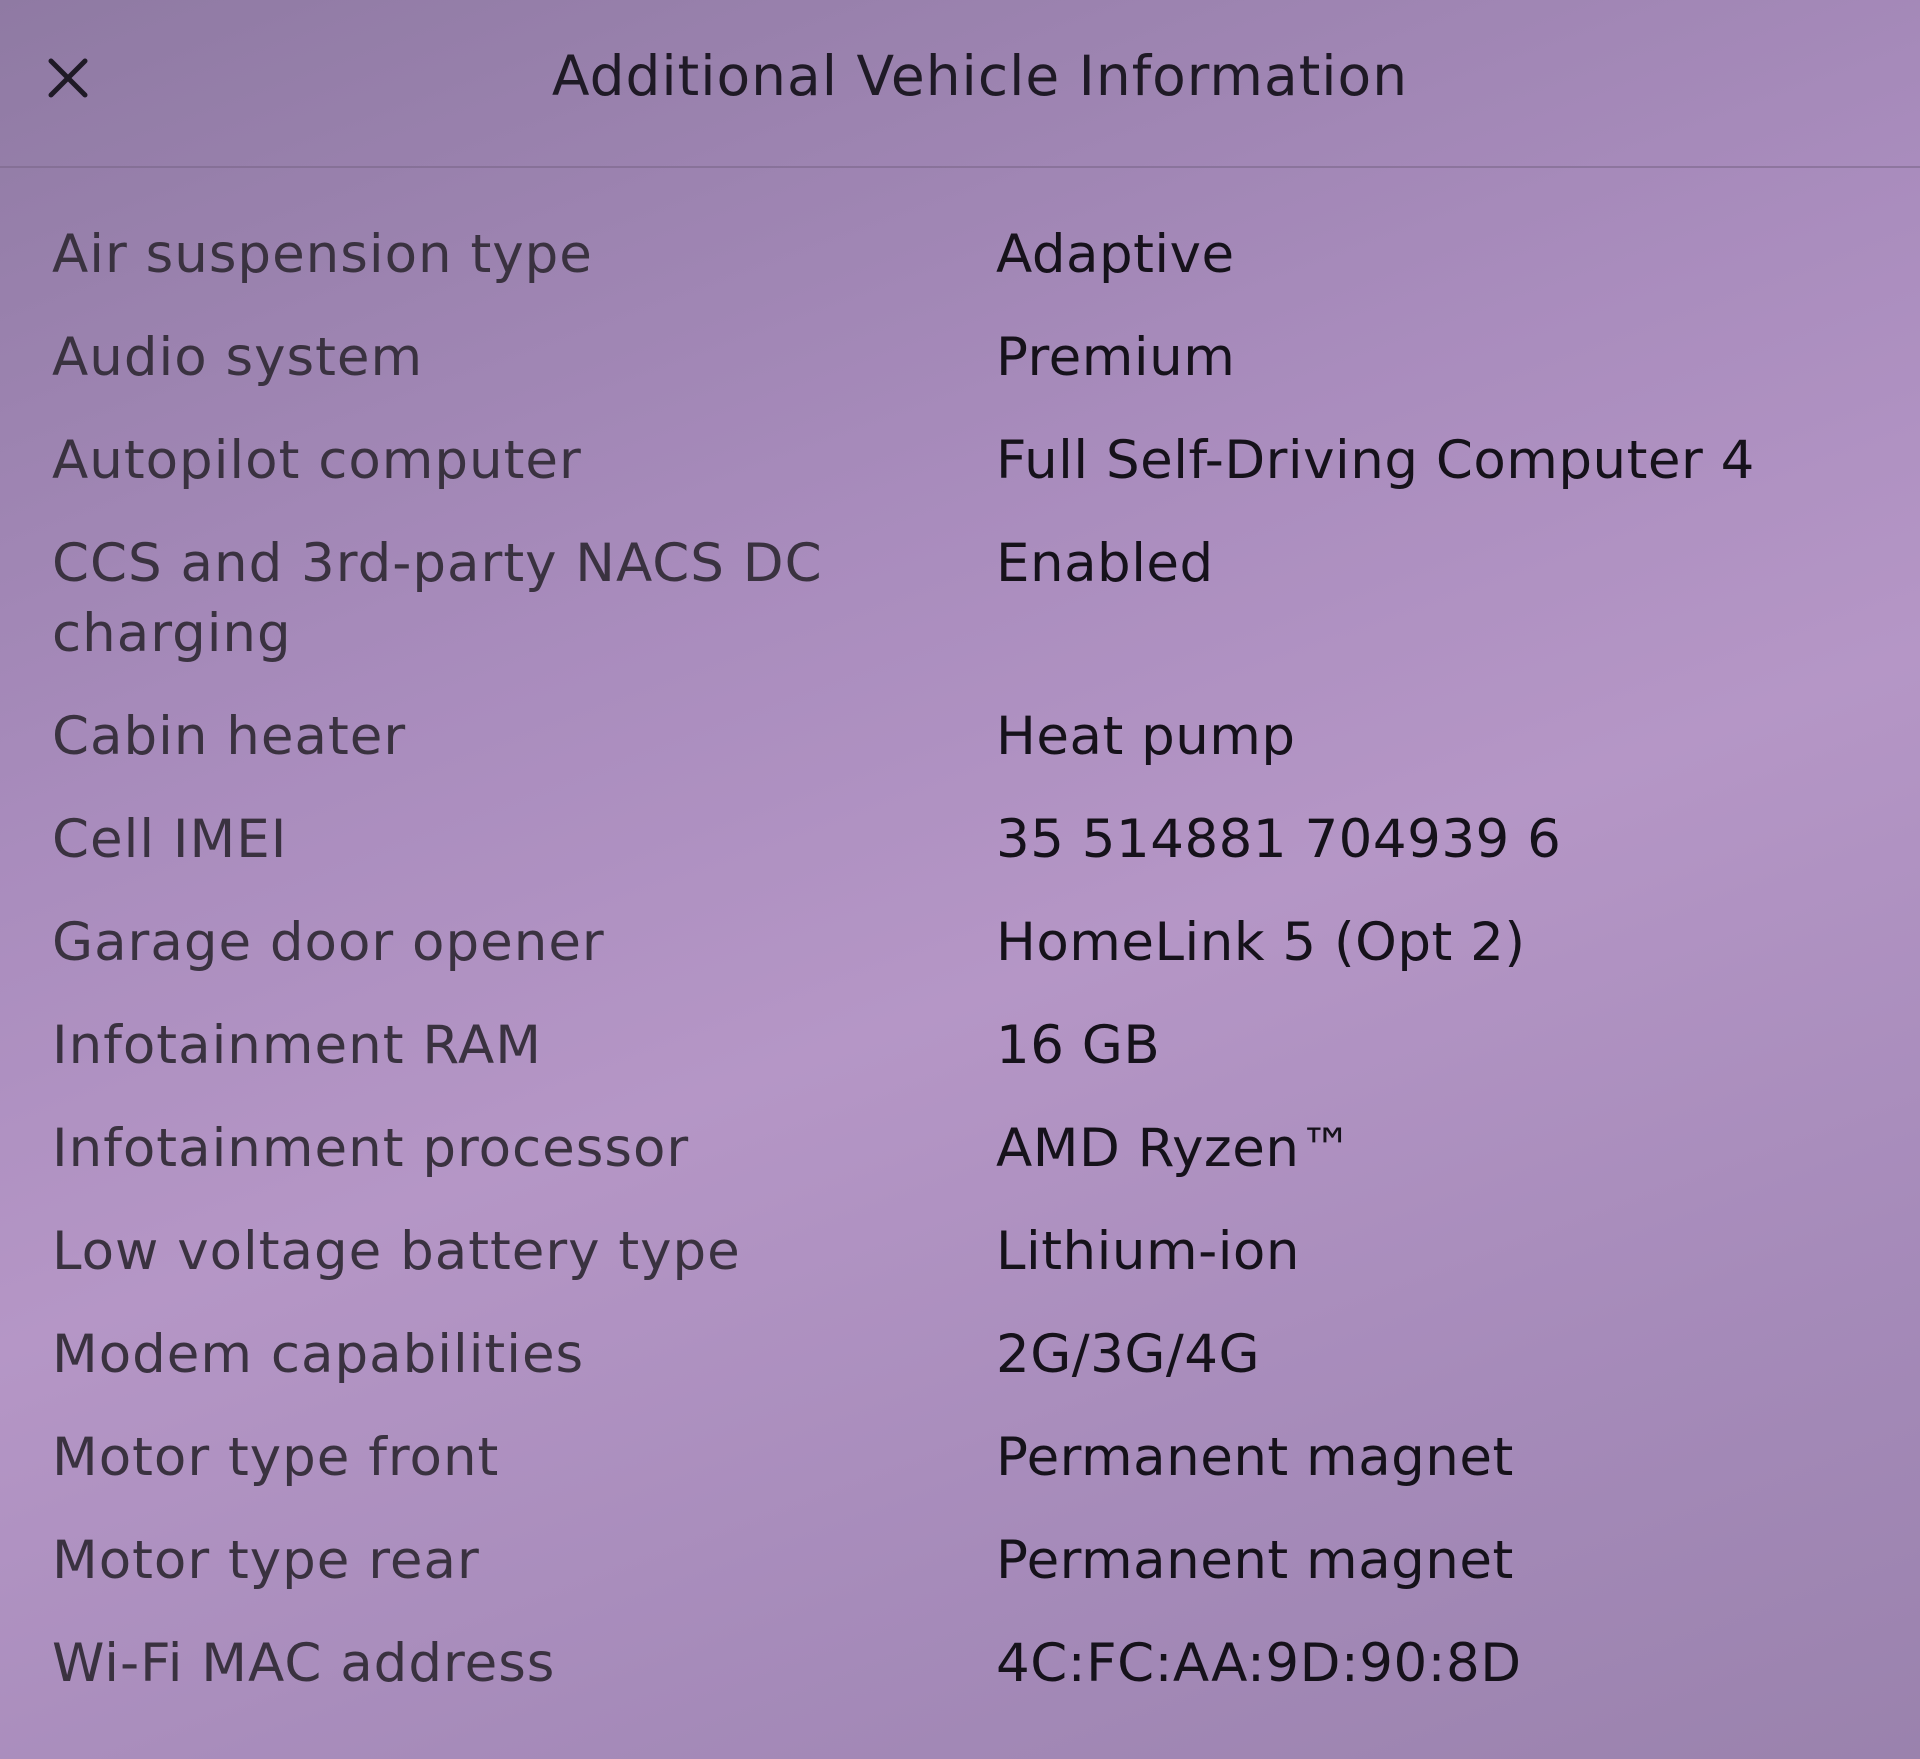 This screenshot has height=1759, width=1920. What do you see at coordinates (1375, 460) in the screenshot?
I see `row-value: Full Self-Driving Computer 4` at bounding box center [1375, 460].